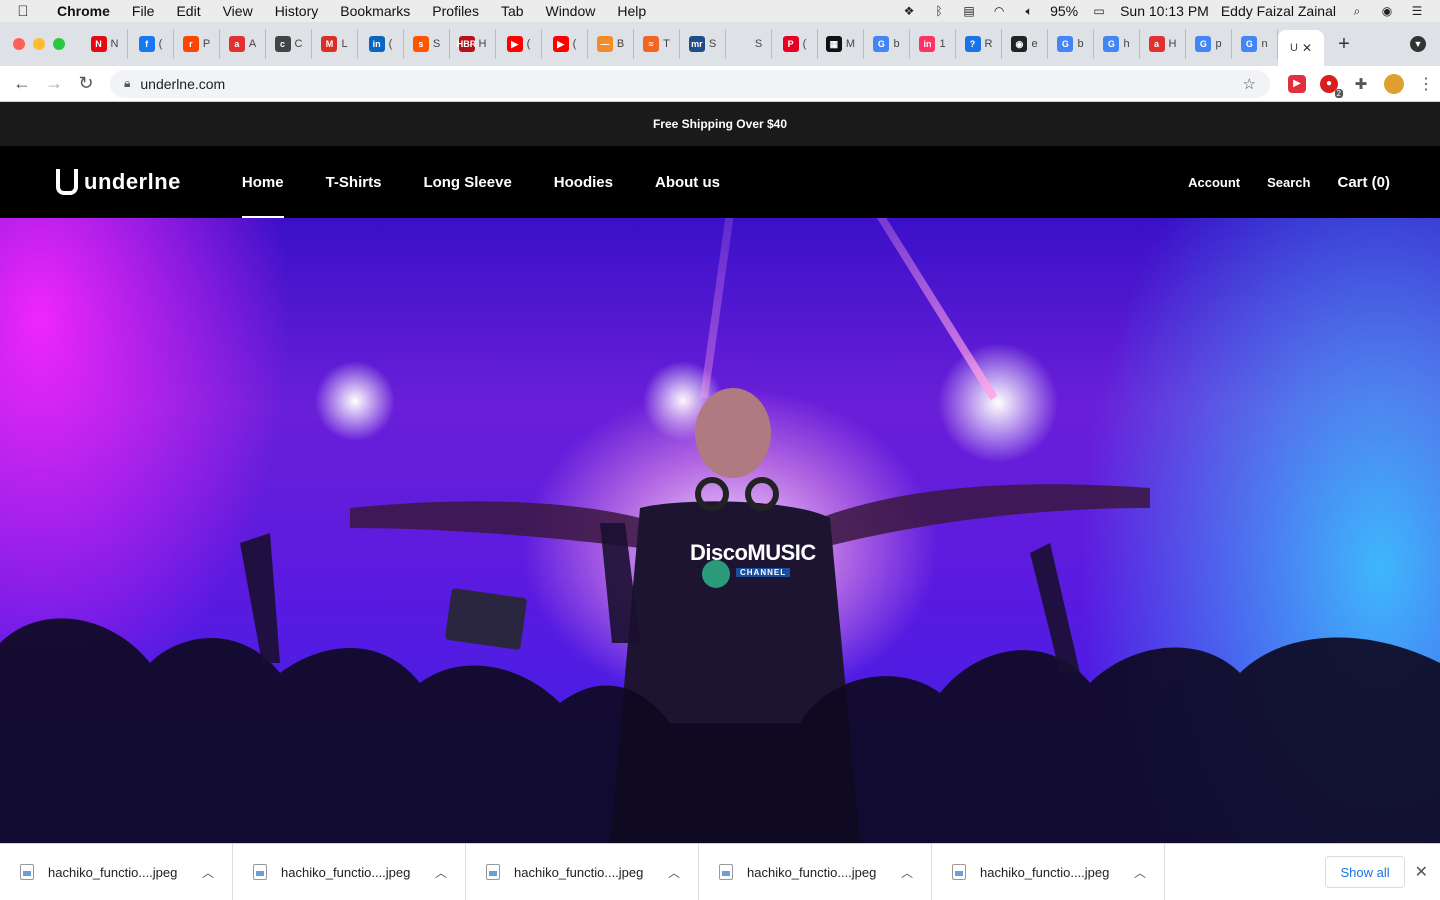 The image size is (1440, 900). I want to click on extensions-puzzle-icon: ✚, so click(1361, 84).